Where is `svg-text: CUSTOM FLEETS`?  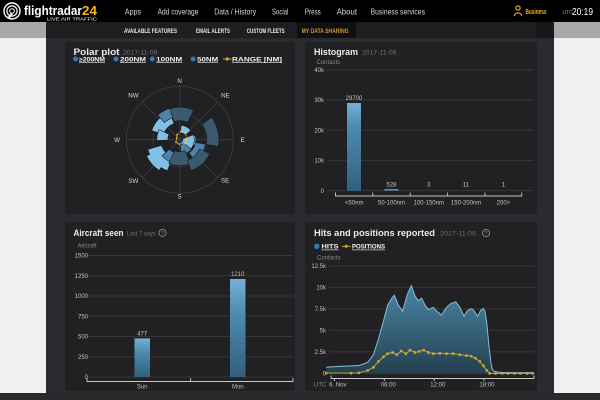
svg-text: CUSTOM FLEETS is located at coordinates (266, 32).